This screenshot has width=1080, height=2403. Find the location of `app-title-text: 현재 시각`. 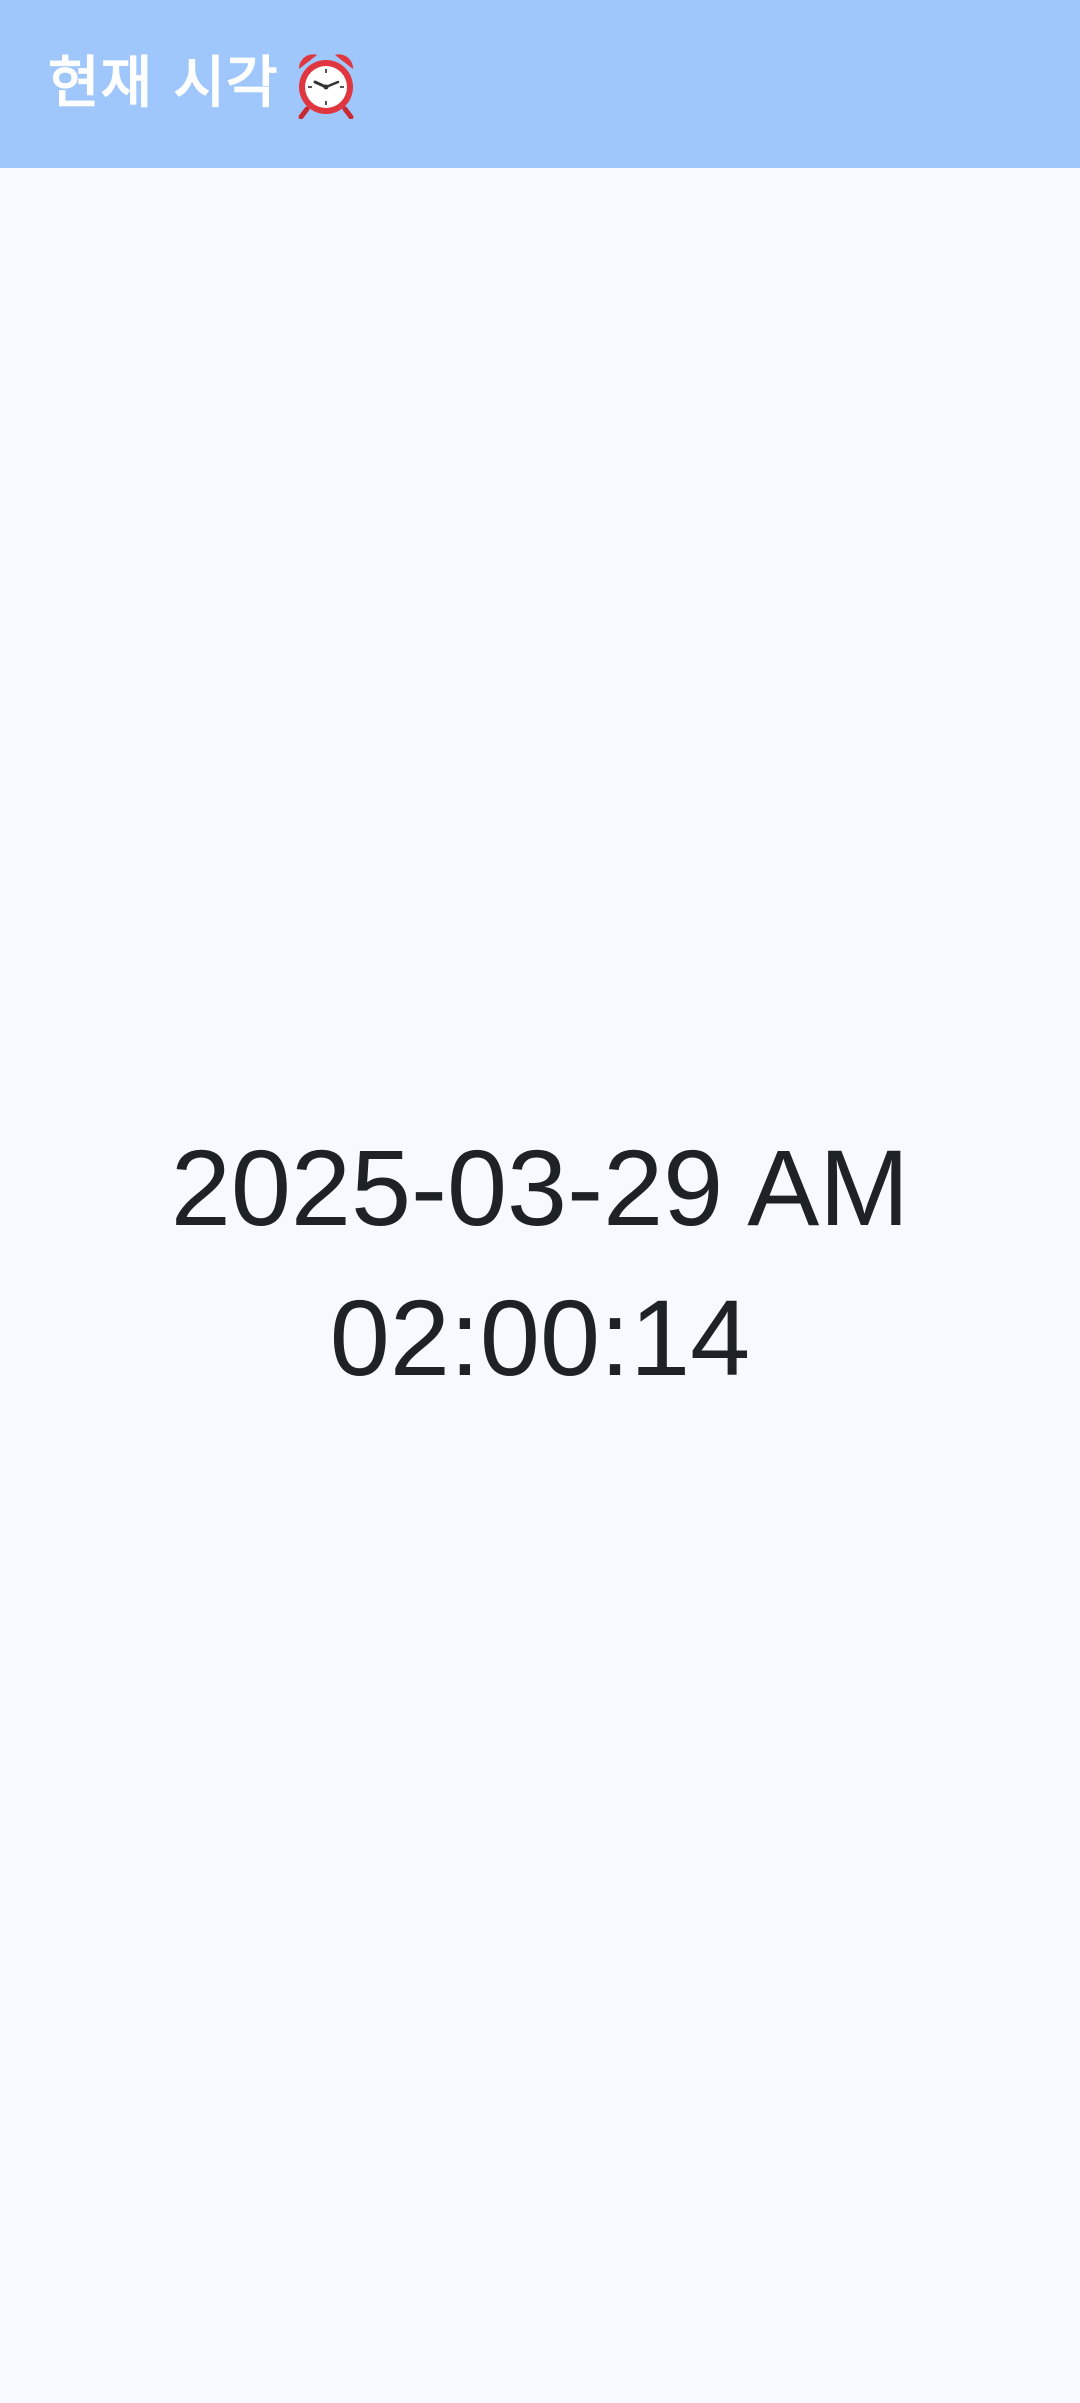

app-title-text: 현재 시각 is located at coordinates (163, 83).